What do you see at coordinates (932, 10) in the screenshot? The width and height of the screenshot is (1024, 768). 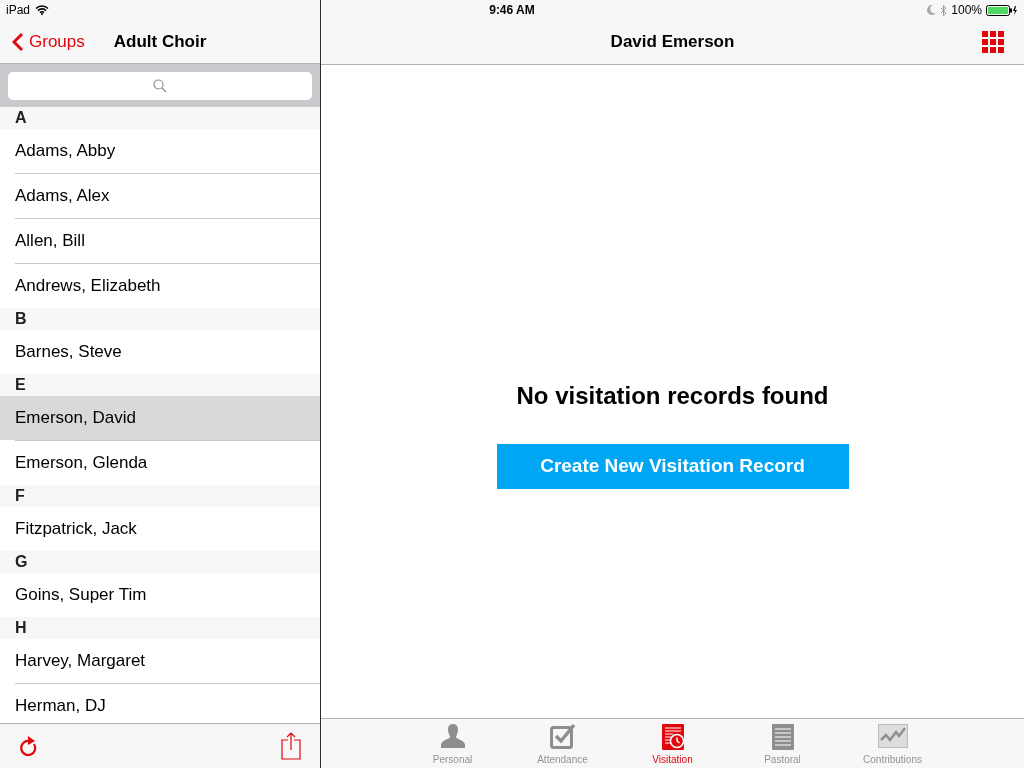 I see `moon-icon` at bounding box center [932, 10].